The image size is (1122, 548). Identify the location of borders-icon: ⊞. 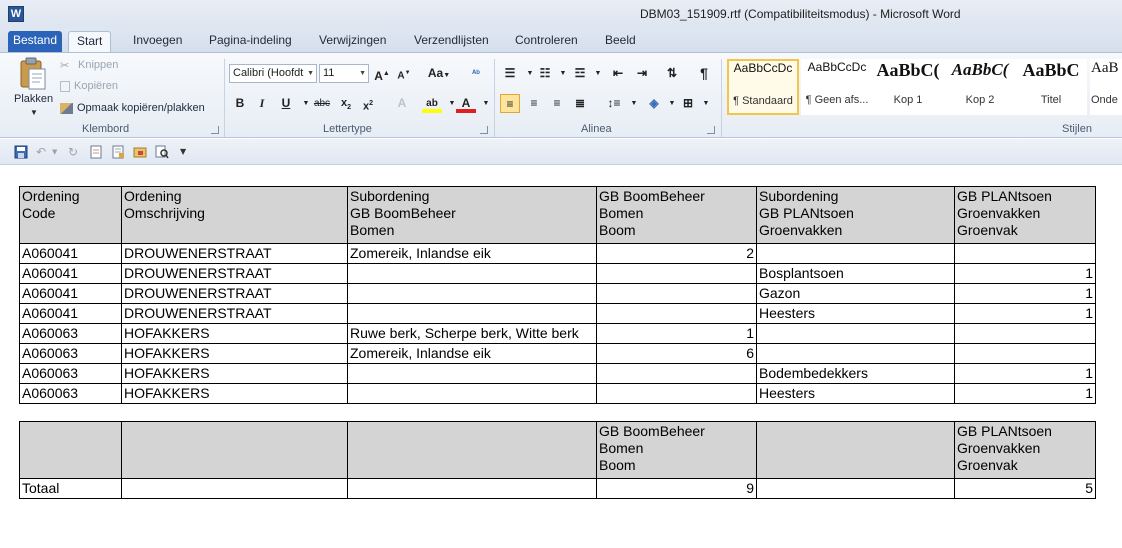
(688, 103).